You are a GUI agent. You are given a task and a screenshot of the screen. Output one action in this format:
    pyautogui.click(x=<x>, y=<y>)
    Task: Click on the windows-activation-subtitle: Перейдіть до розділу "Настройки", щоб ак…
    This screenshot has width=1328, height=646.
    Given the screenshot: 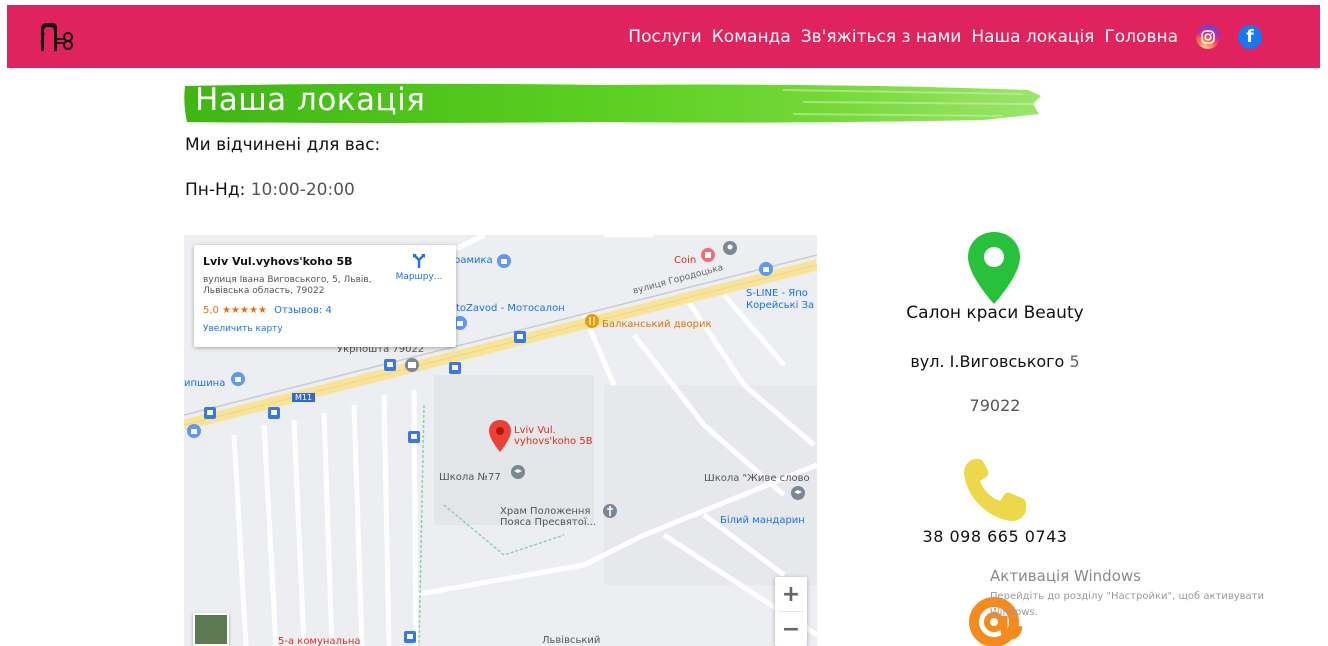 What is the action you would take?
    pyautogui.click(x=1127, y=604)
    